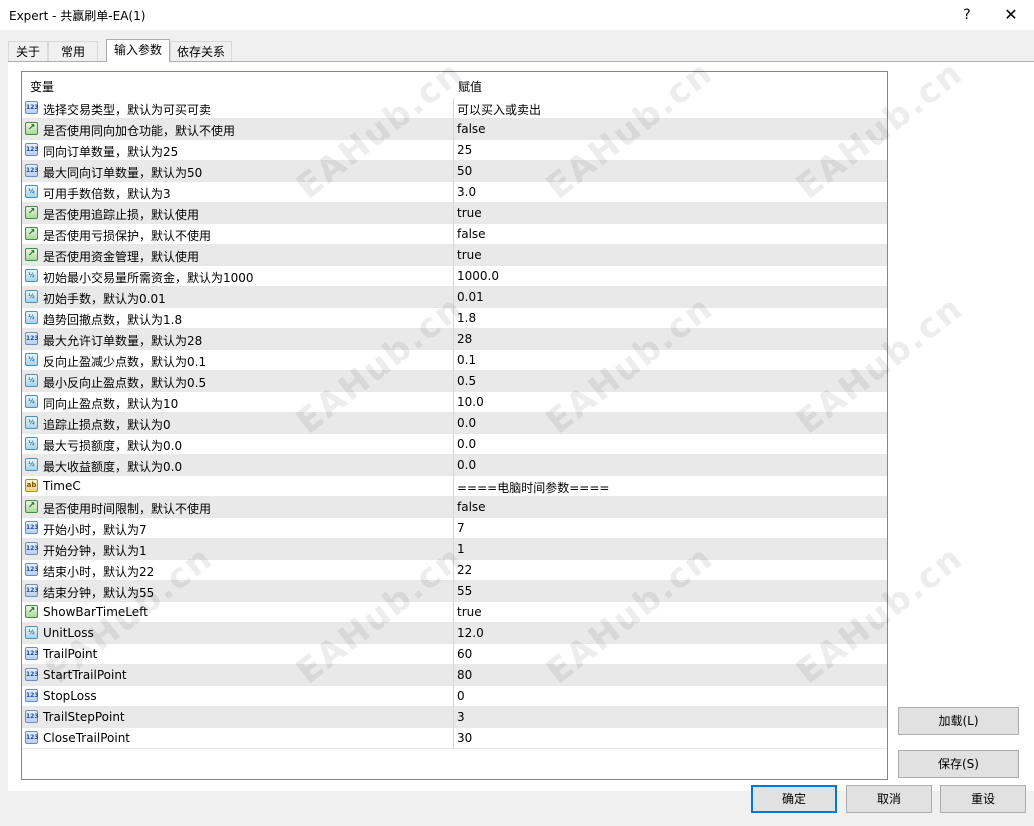 This screenshot has width=1034, height=826. I want to click on parameter-row: ½ 最小反向止盈点数，默认为0.5 0.5, so click(454, 381).